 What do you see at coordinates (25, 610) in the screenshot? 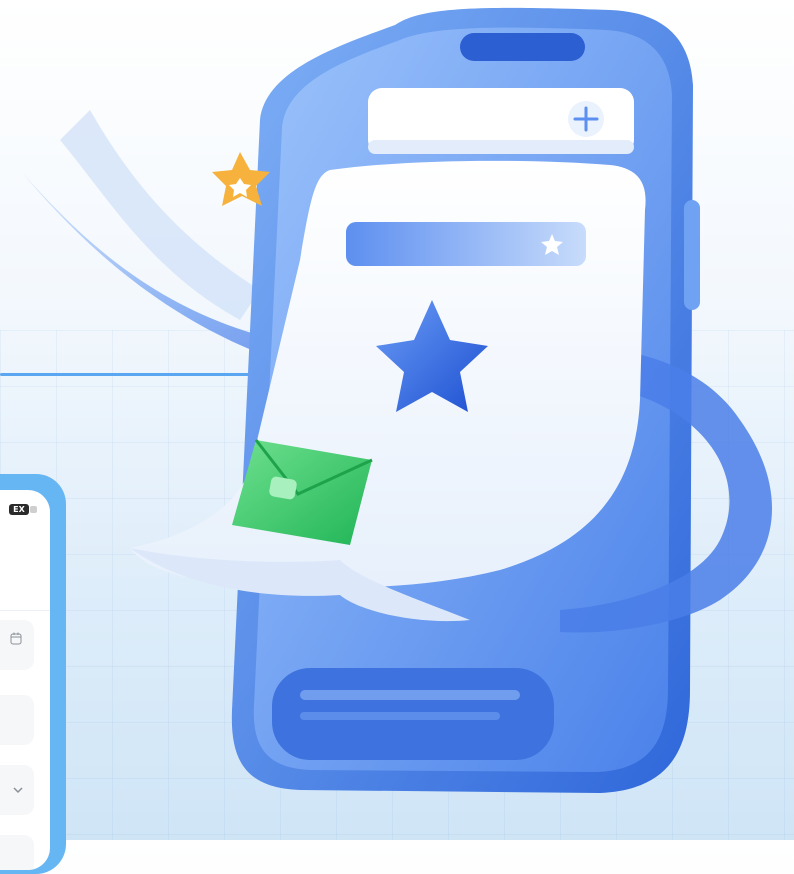
I see `header-divider` at bounding box center [25, 610].